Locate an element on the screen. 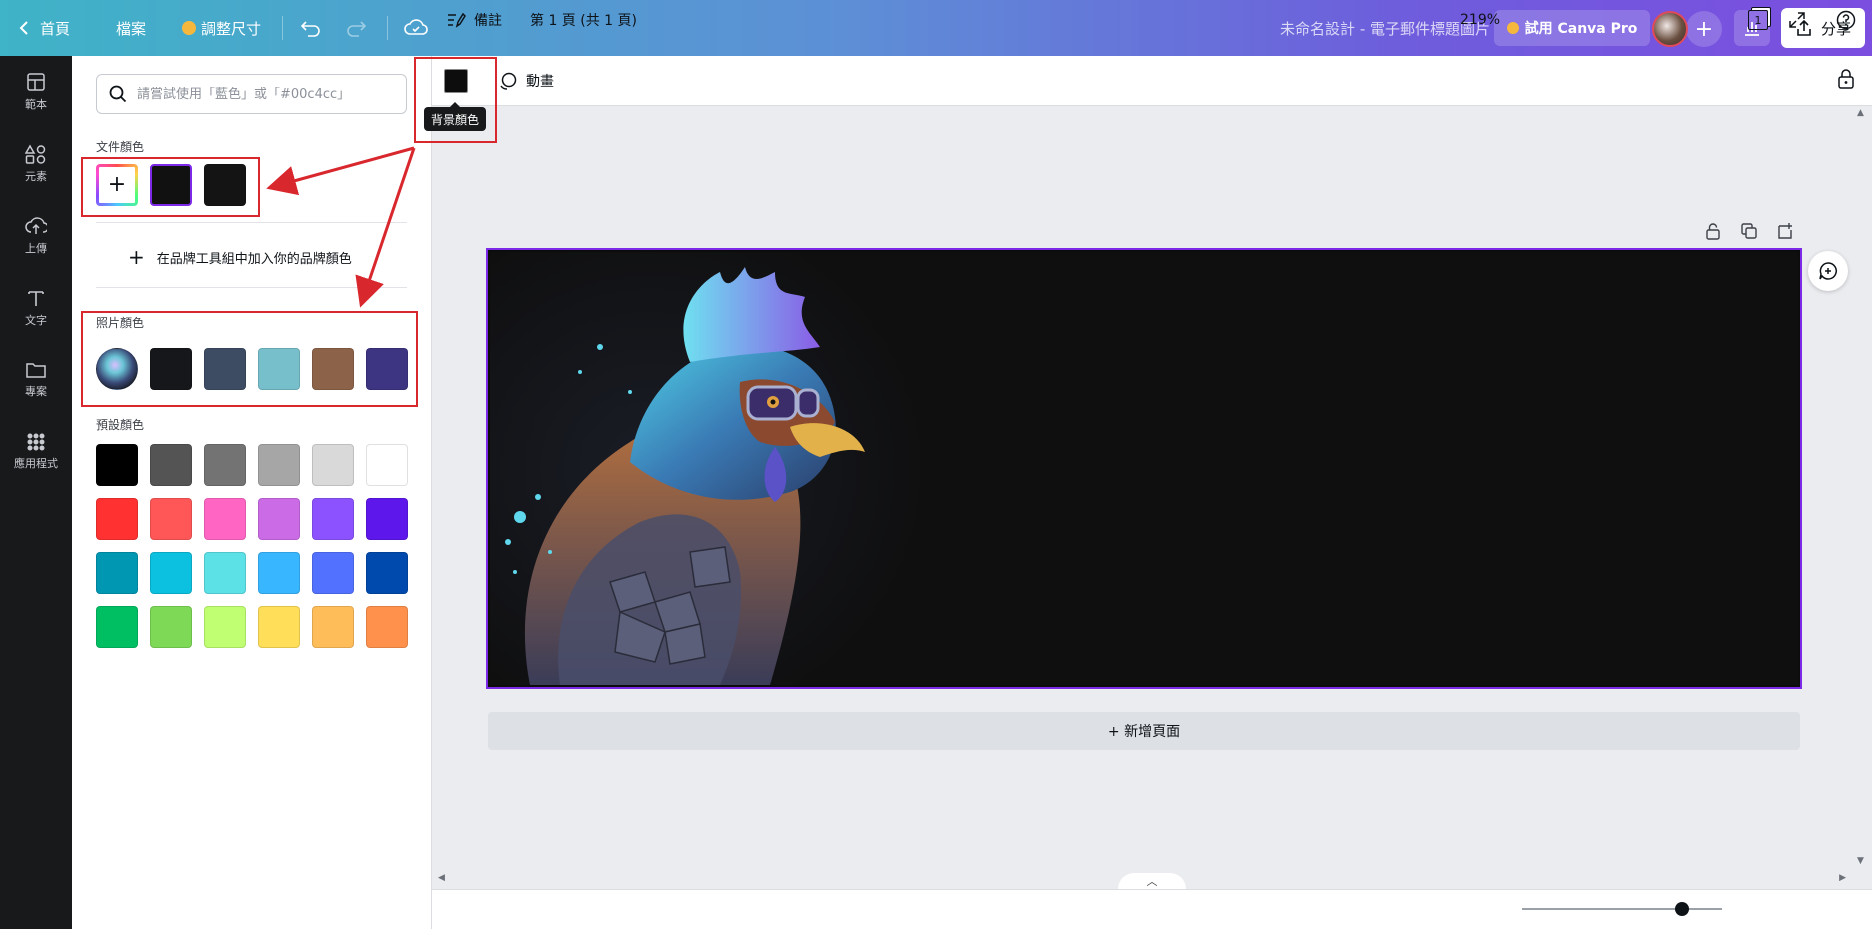  pages-icon: 1 is located at coordinates (1758, 20).